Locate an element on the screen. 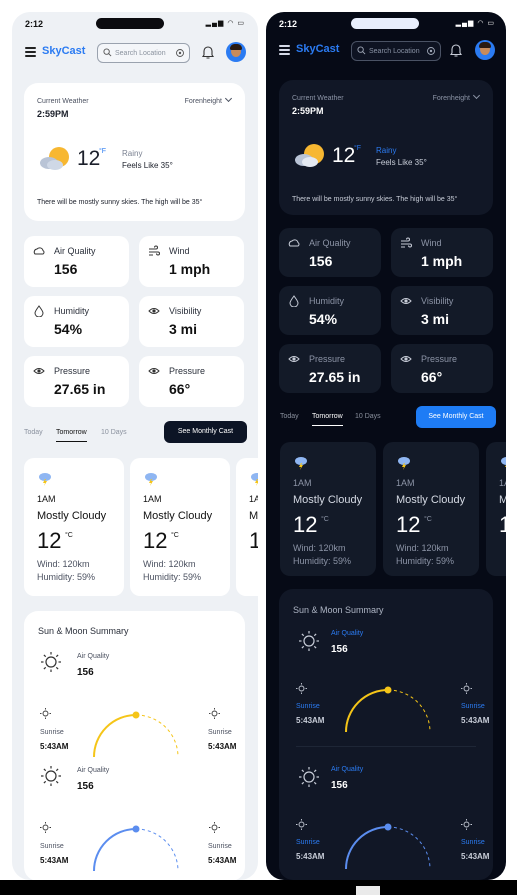  stat-value: 3 mi is located at coordinates (183, 329).